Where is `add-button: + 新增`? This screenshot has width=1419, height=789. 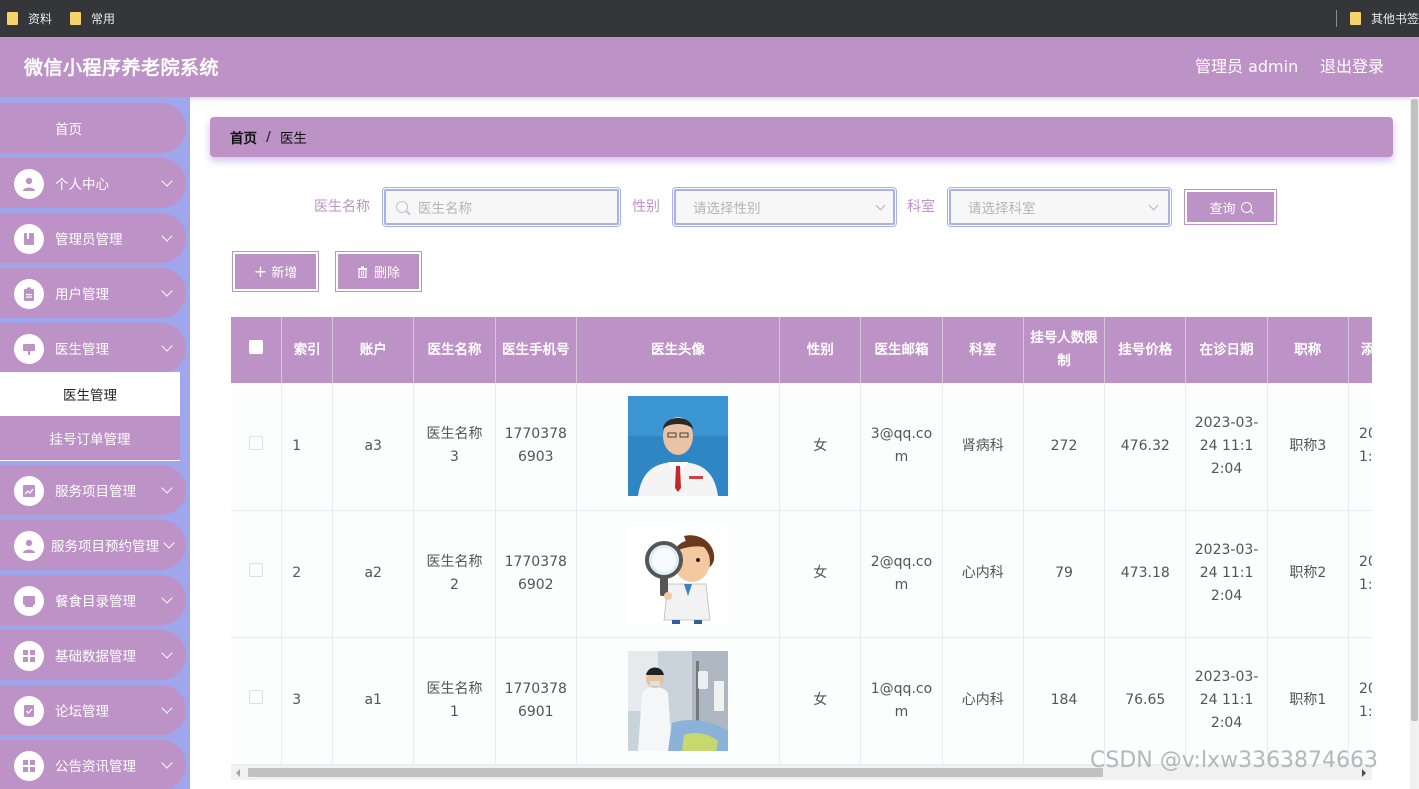
add-button: + 新增 is located at coordinates (275, 271).